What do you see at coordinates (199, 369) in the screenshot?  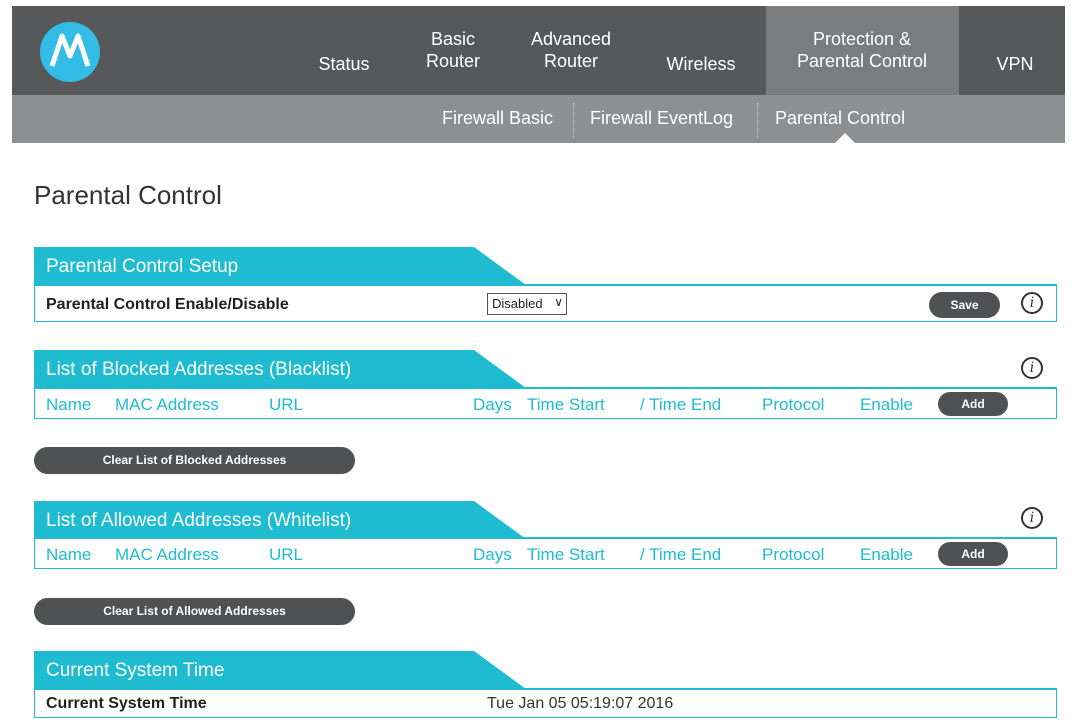 I see `section-title: List of Blocked Addresses (Blacklist)` at bounding box center [199, 369].